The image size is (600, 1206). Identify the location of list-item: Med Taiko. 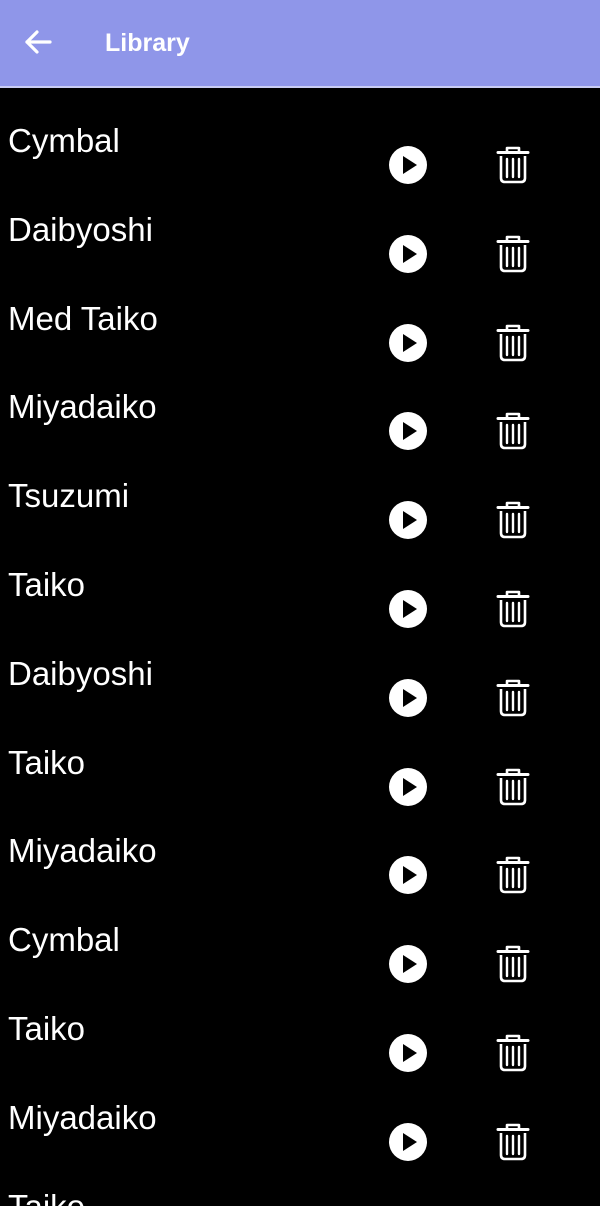
(300, 315).